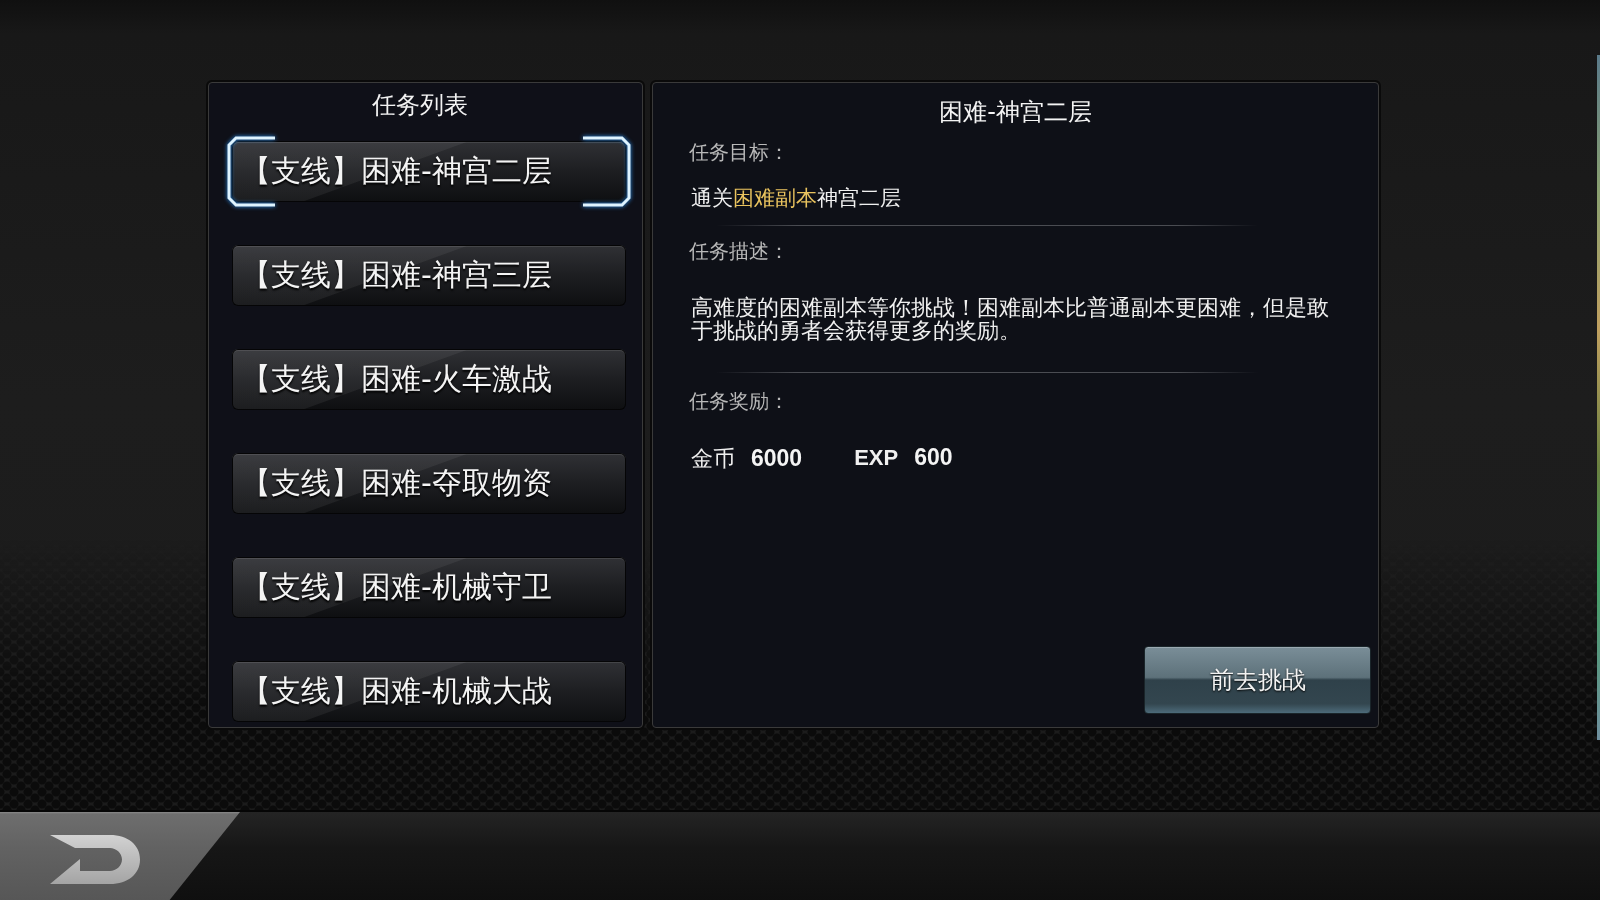 This screenshot has width=1600, height=900. Describe the element at coordinates (739, 401) in the screenshot. I see `section-label: 任务奖励：` at that location.